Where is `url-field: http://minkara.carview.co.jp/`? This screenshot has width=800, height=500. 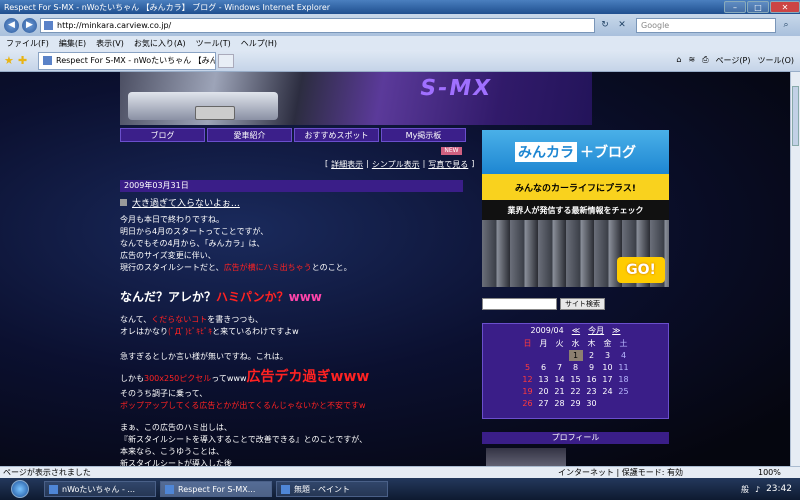 url-field: http://minkara.carview.co.jp/ is located at coordinates (317, 25).